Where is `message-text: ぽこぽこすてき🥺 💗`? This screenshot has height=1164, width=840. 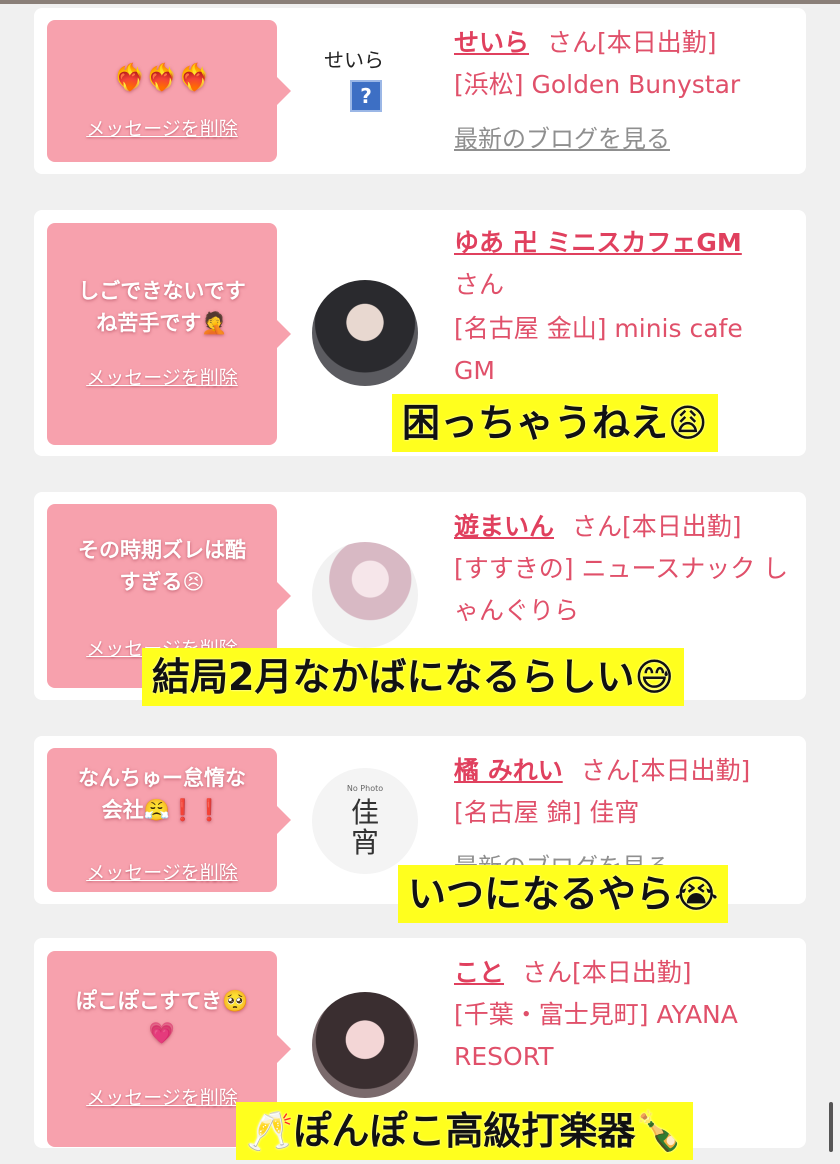
message-text: ぽこぽこすてき🥺 💗 is located at coordinates (162, 1017).